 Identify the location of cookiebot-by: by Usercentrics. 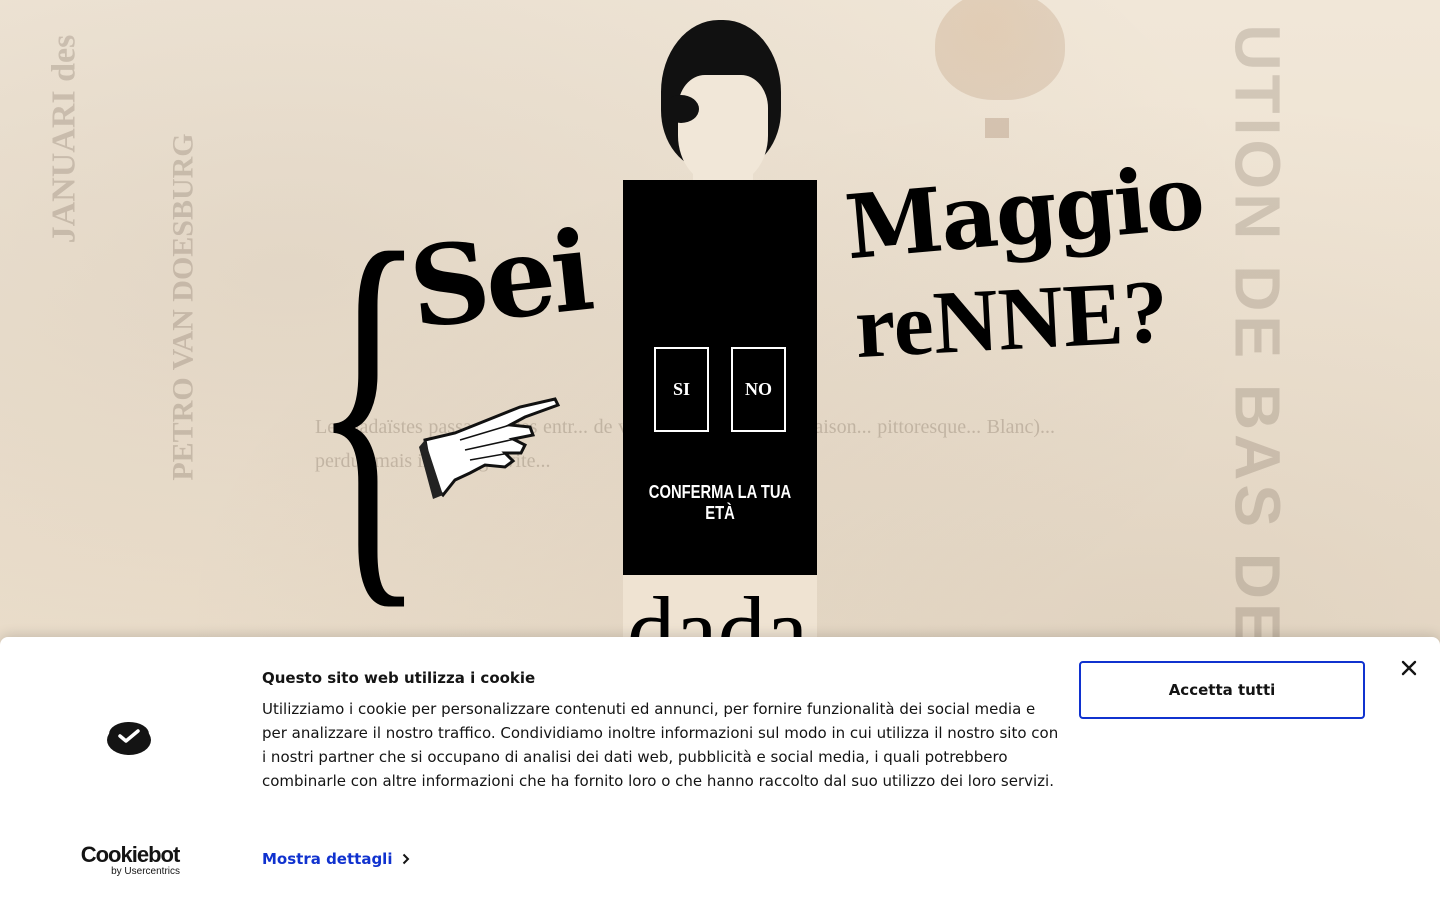
(145, 871).